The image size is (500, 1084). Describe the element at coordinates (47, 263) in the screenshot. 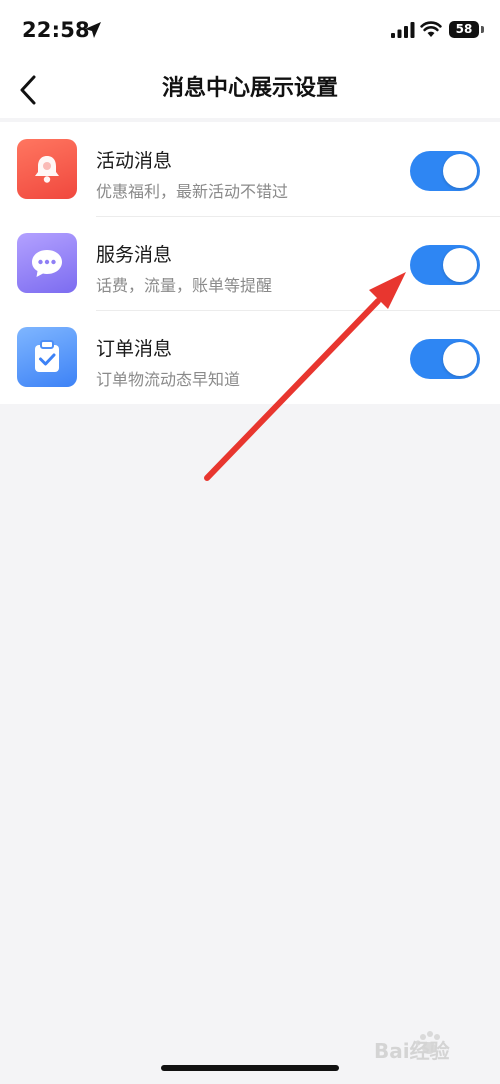

I see `chat-bubble-icon` at that location.